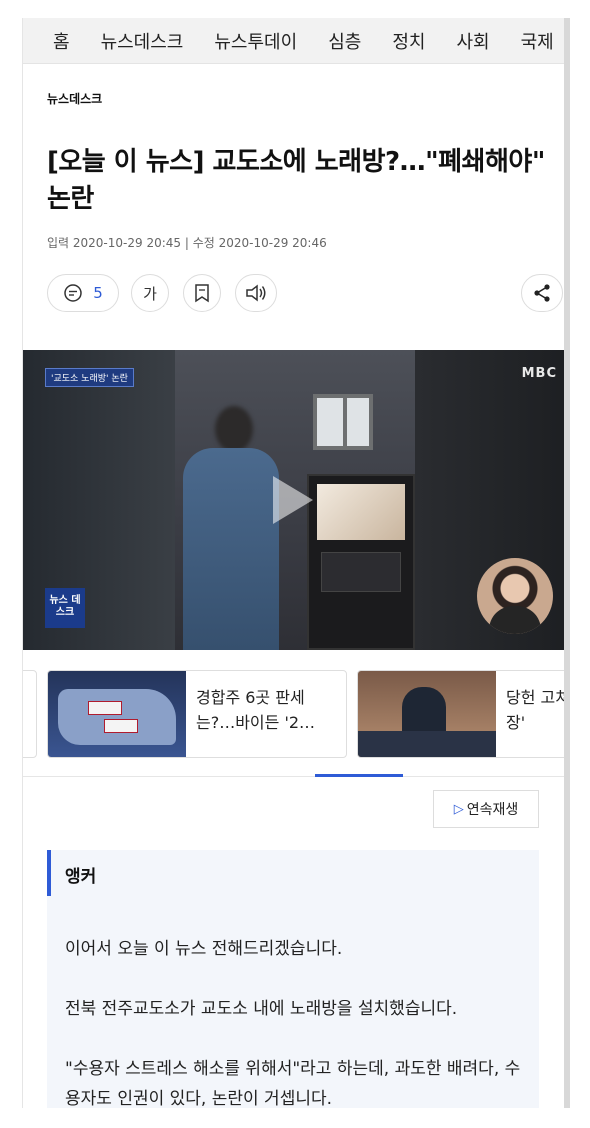 This screenshot has width=590, height=1128. I want to click on top-nav: 홈 뉴스데스크 뉴스투데이 심층 정치 사회 국제, so click(293, 41).